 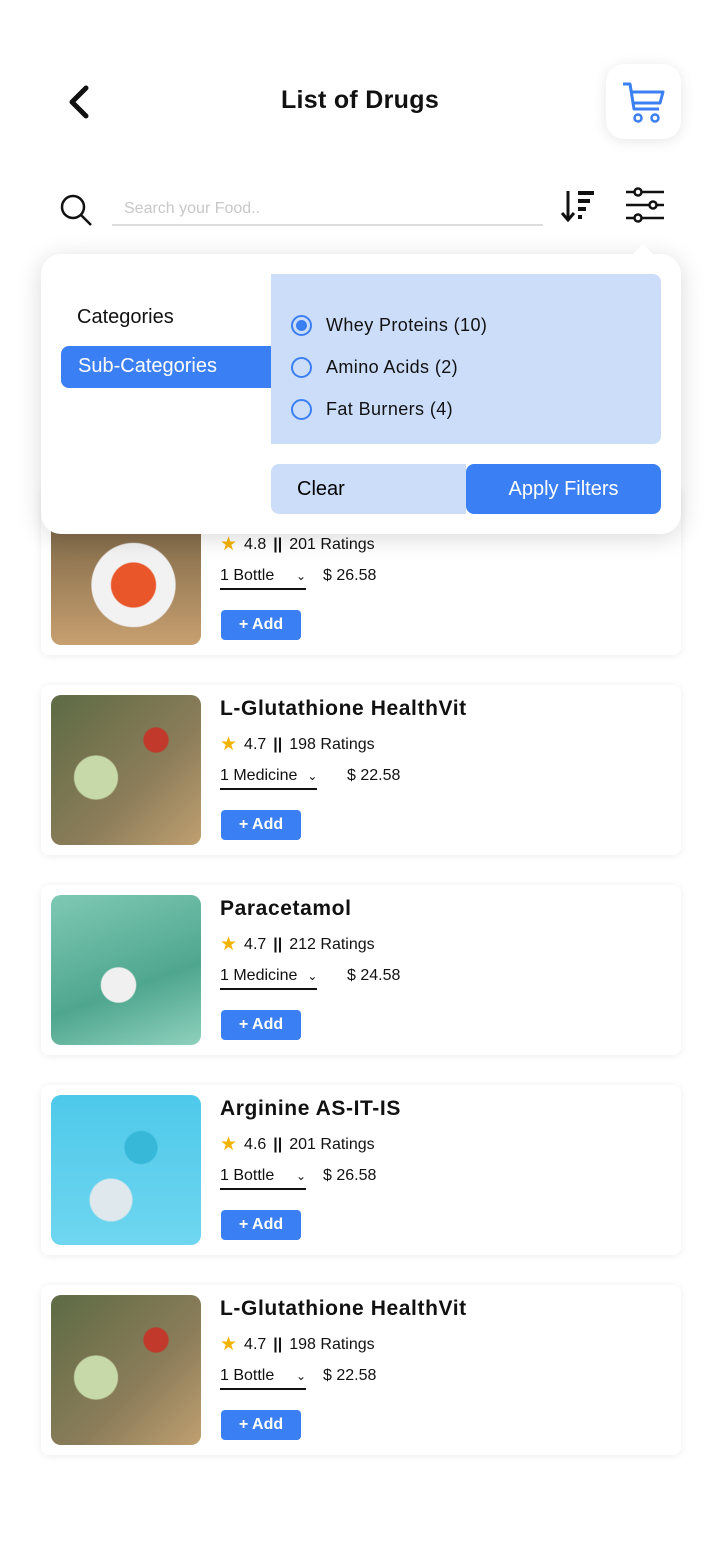 I want to click on product-rating: ★ 4.7 || 212 Ratings, so click(x=297, y=944).